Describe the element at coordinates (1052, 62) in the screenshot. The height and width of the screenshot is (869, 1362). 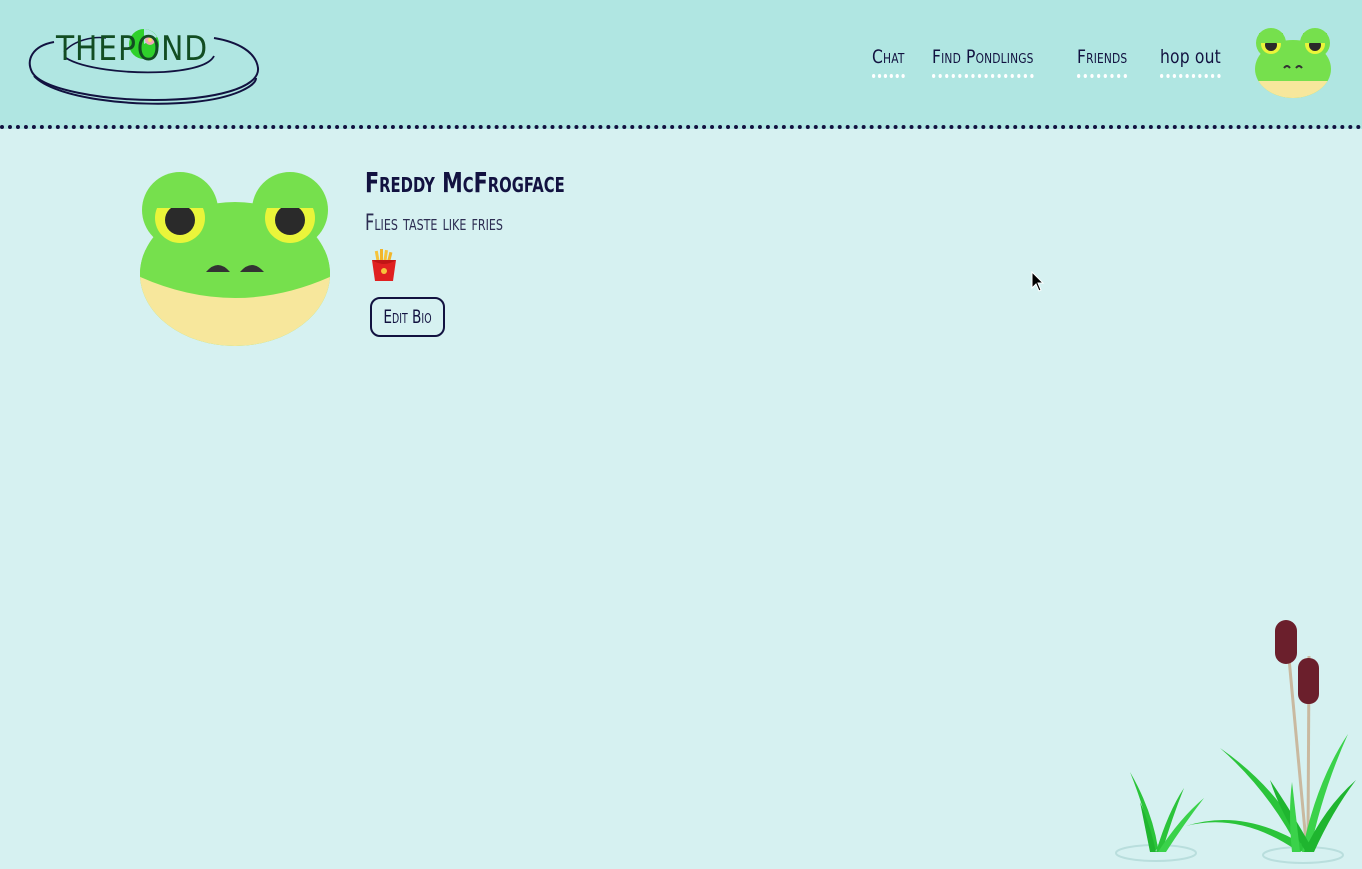
I see `main-nav: Chat Find Pondlings Friends hop out` at that location.